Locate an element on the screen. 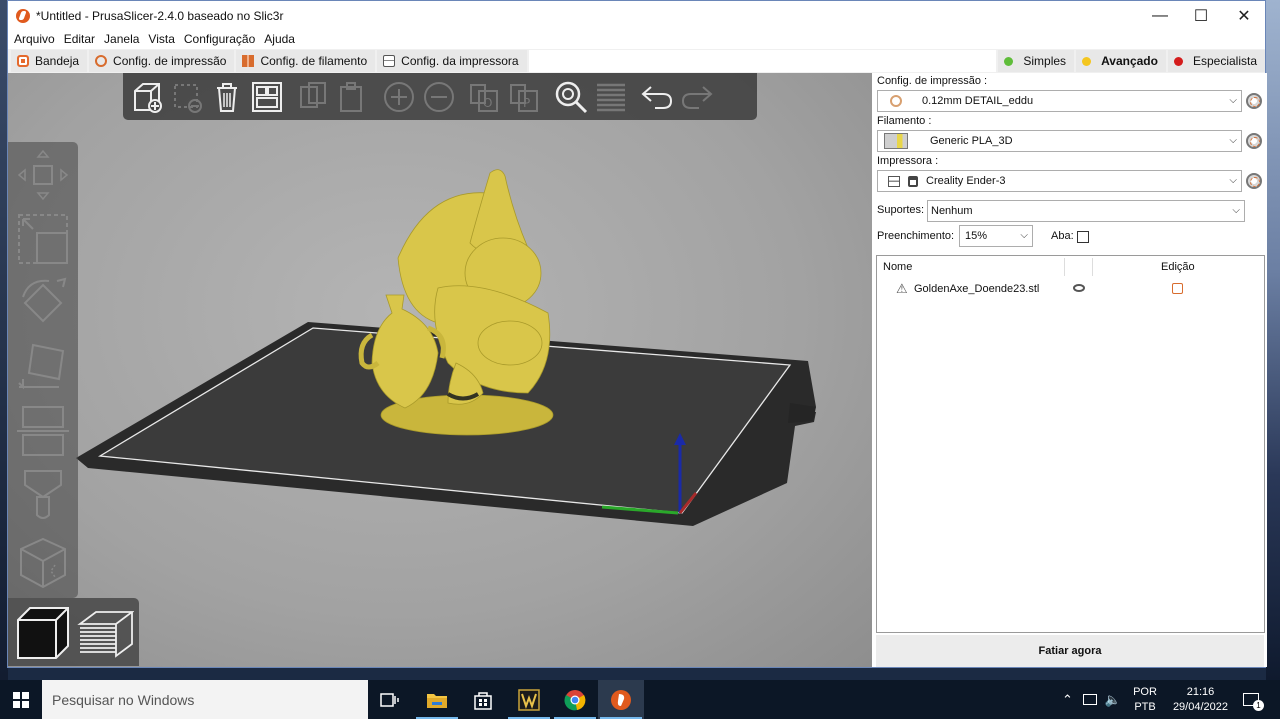 The width and height of the screenshot is (1280, 719). spool-icon is located at coordinates (248, 61).